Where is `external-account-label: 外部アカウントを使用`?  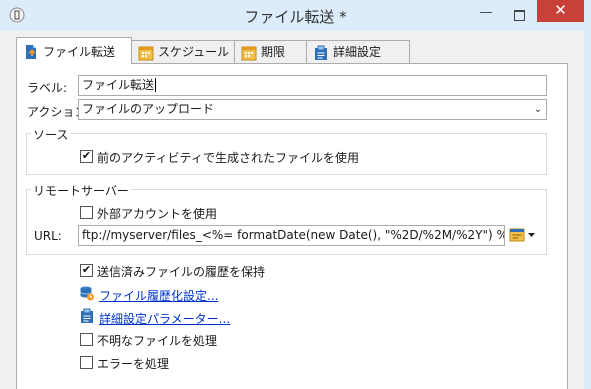
external-account-label: 外部アカウントを使用 is located at coordinates (157, 214).